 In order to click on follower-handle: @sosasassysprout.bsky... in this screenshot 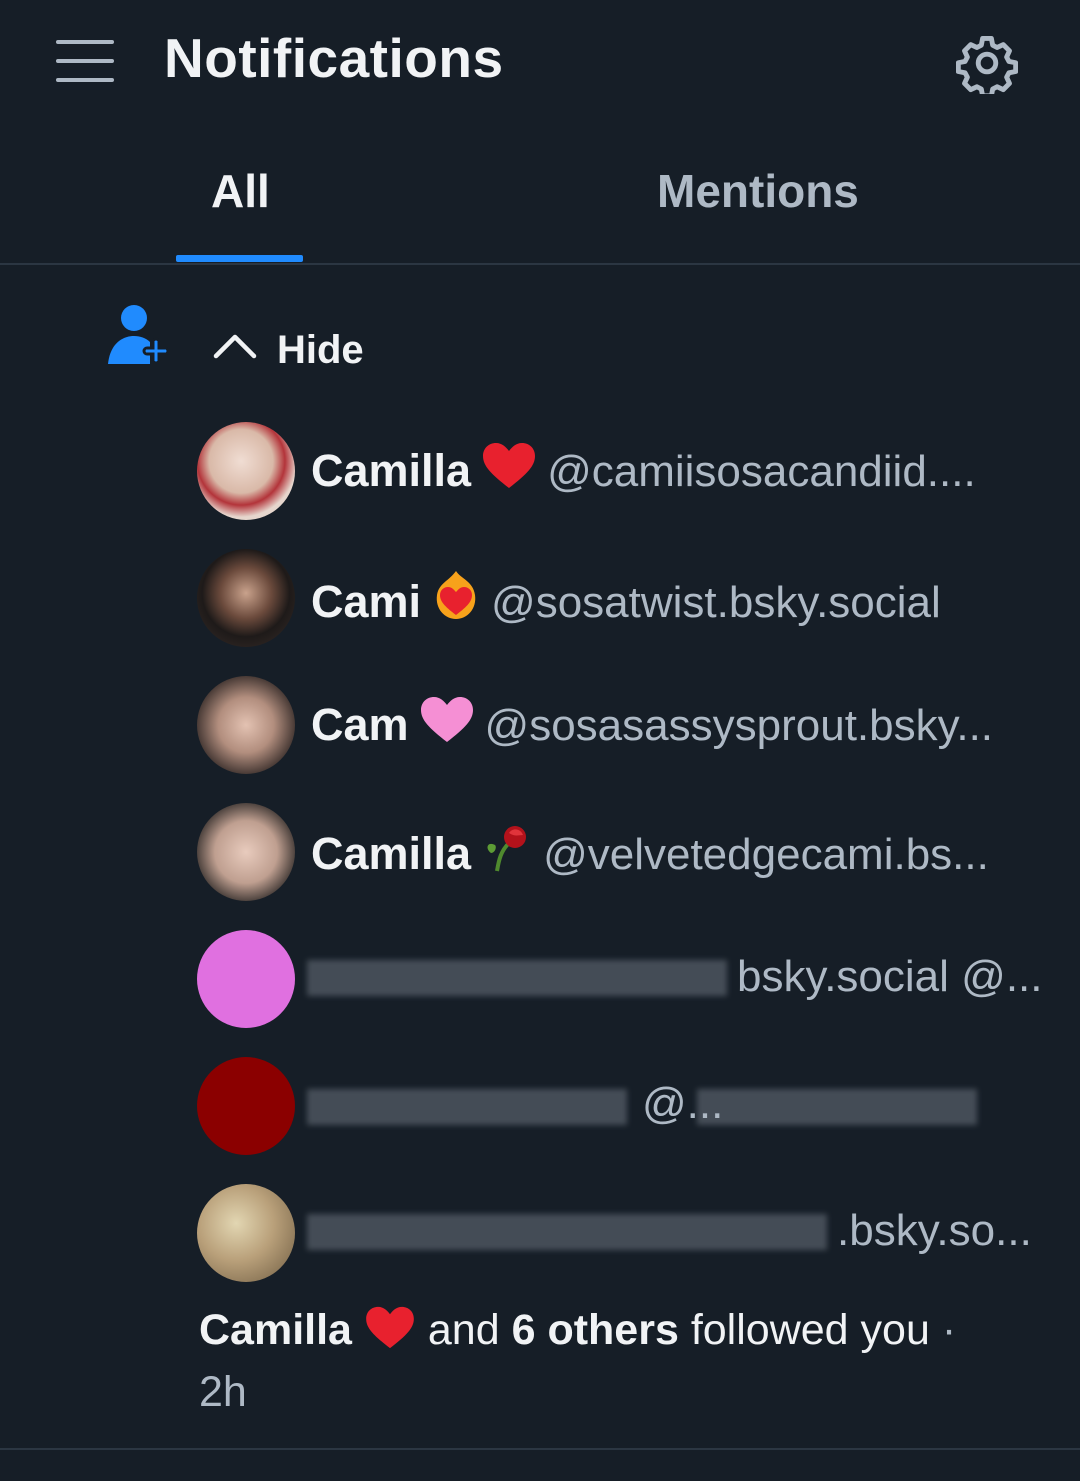, I will do `click(739, 725)`.